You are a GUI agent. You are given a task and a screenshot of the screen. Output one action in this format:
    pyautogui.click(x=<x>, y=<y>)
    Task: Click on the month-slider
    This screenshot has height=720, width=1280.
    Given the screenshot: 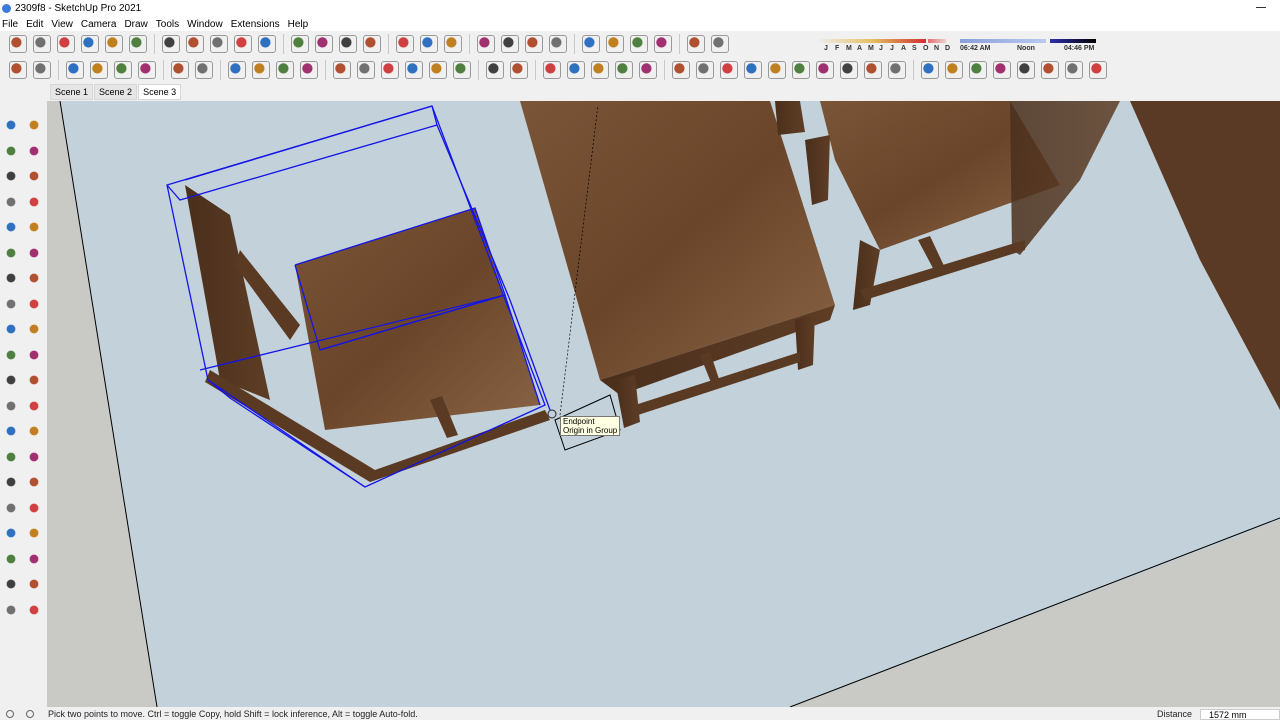 What is the action you would take?
    pyautogui.click(x=872, y=41)
    